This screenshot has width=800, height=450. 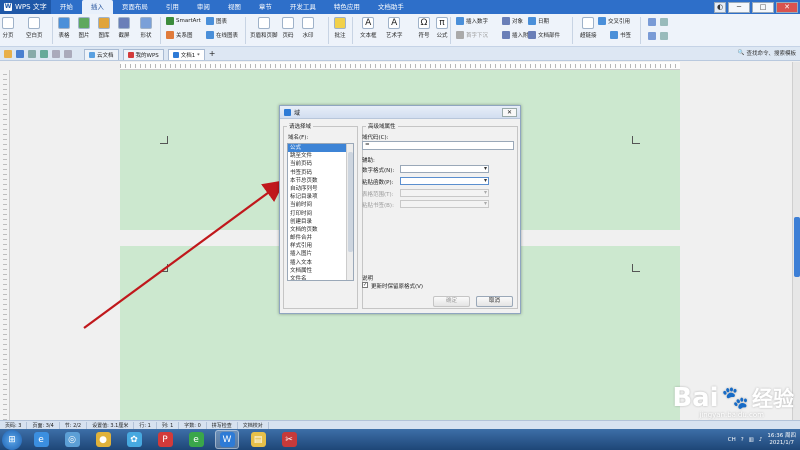 I want to click on paw-icon: 🐾, so click(x=735, y=398).